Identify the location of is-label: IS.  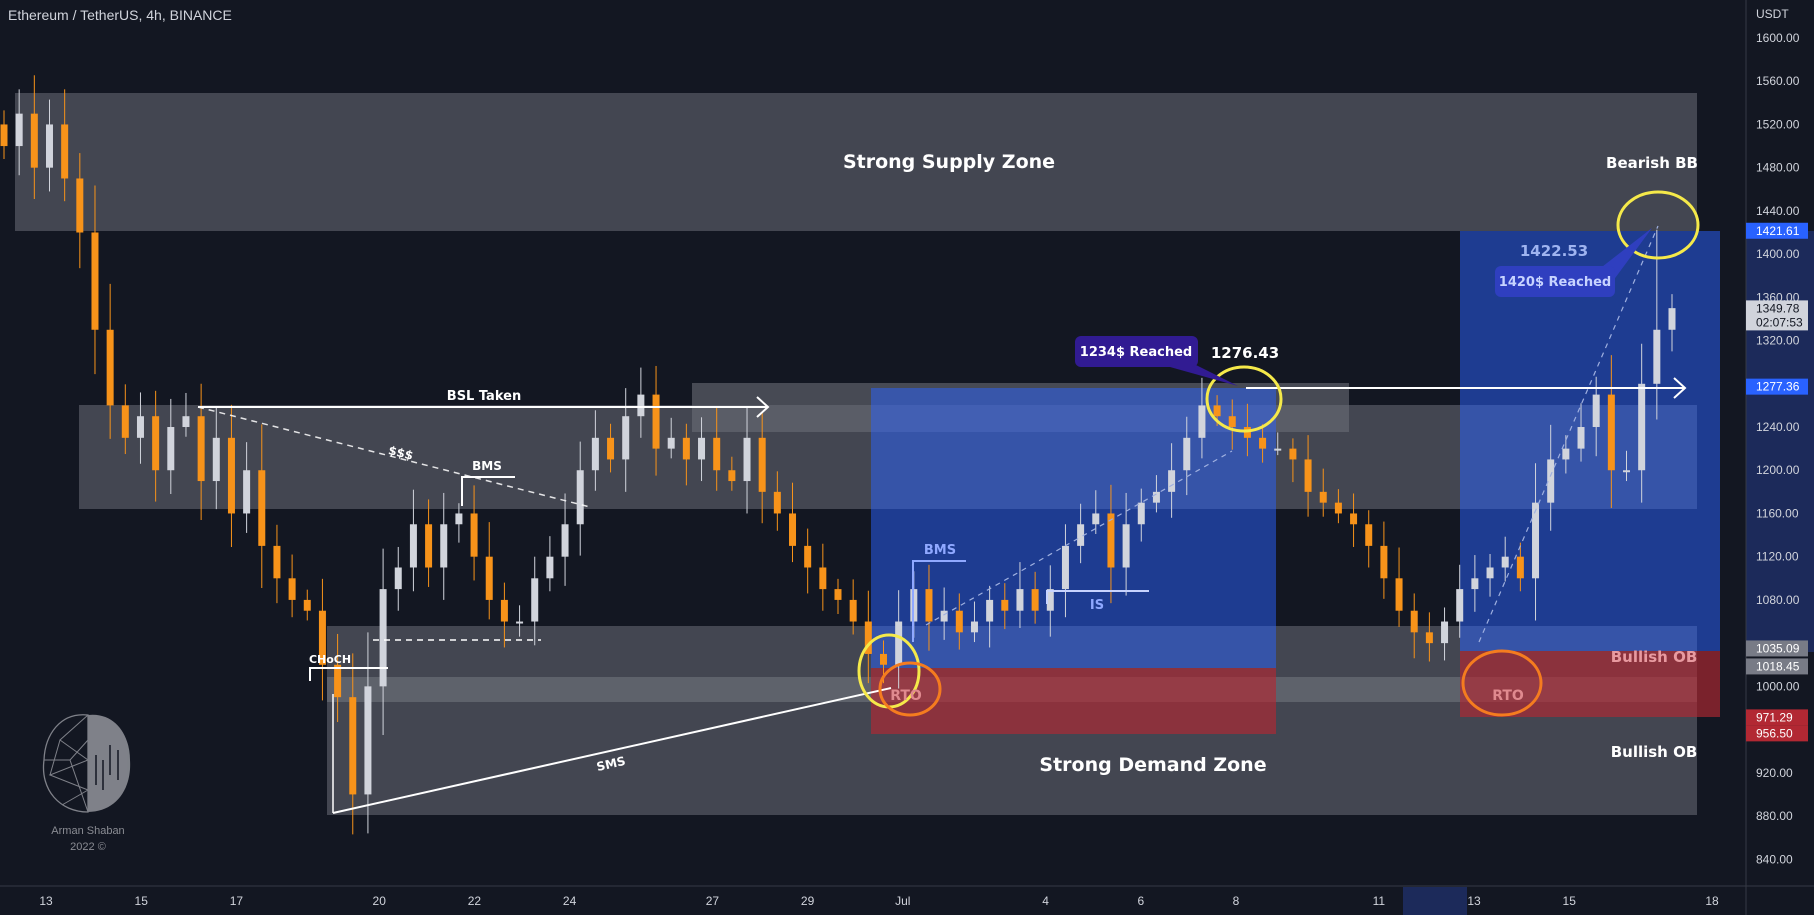
(1097, 605).